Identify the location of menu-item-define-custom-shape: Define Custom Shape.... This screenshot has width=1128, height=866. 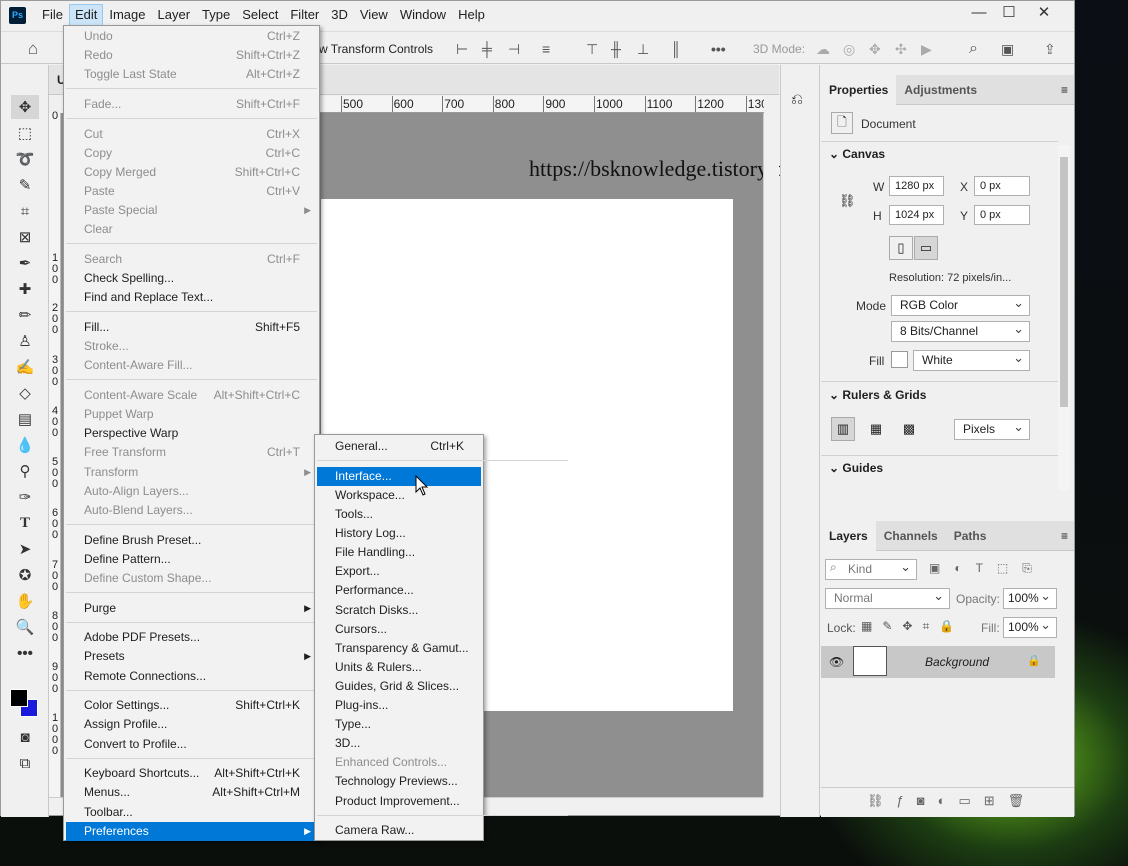
(191, 578).